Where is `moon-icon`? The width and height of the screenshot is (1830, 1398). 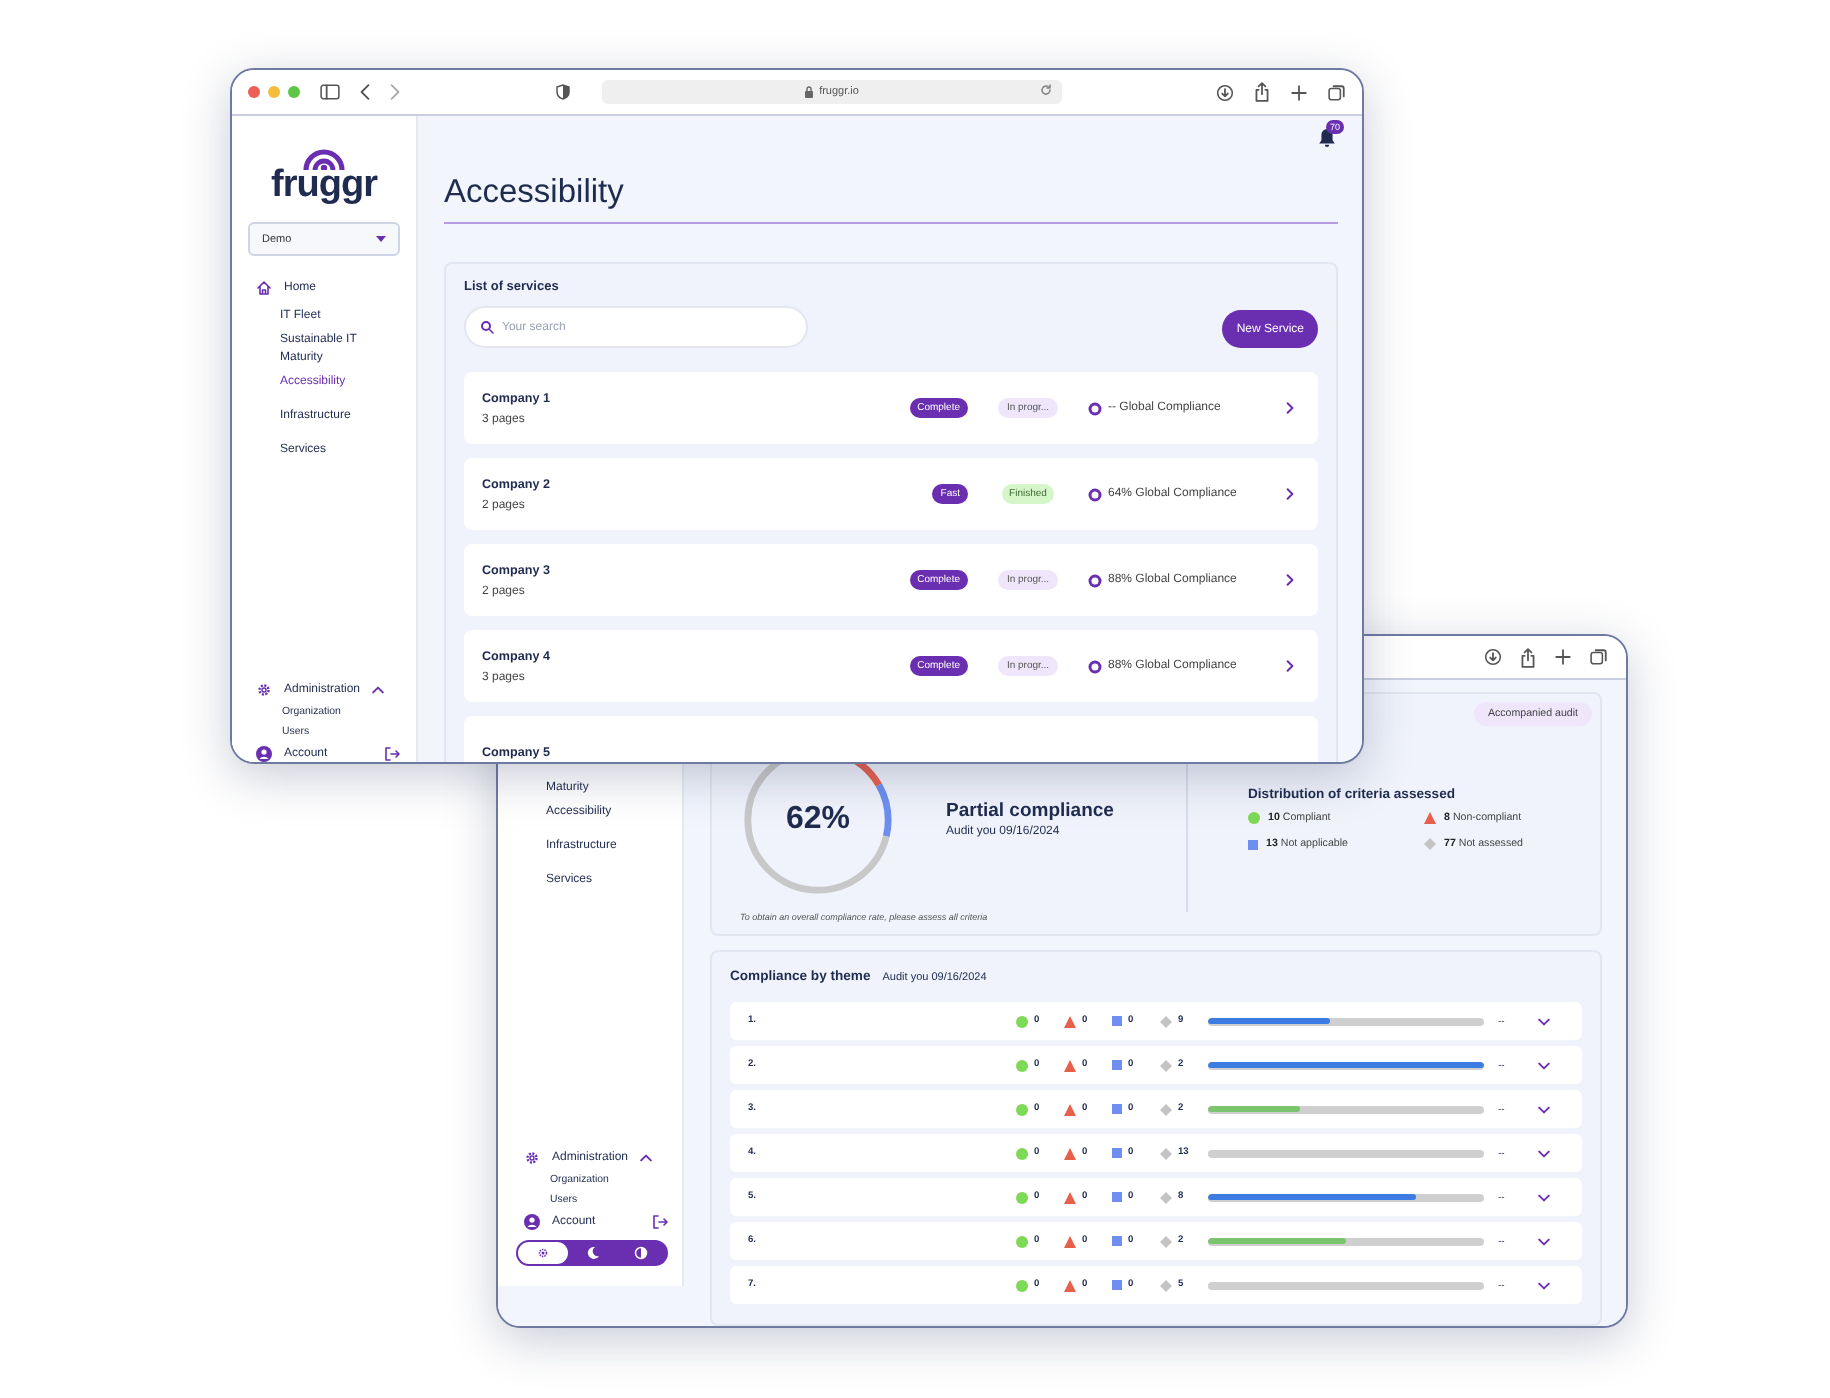 moon-icon is located at coordinates (592, 1253).